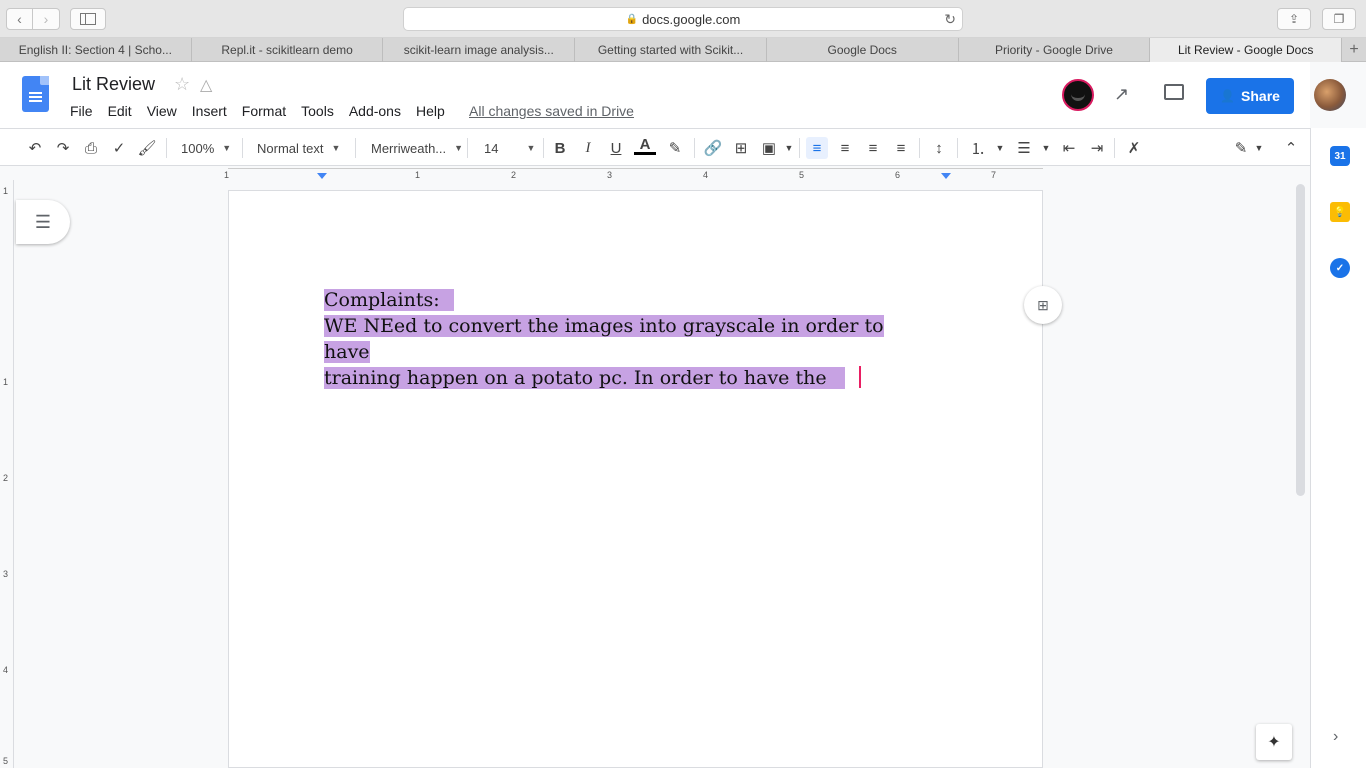 The height and width of the screenshot is (768, 1366). I want to click on side-panel: 31 💡 ✓ ›, so click(1338, 448).